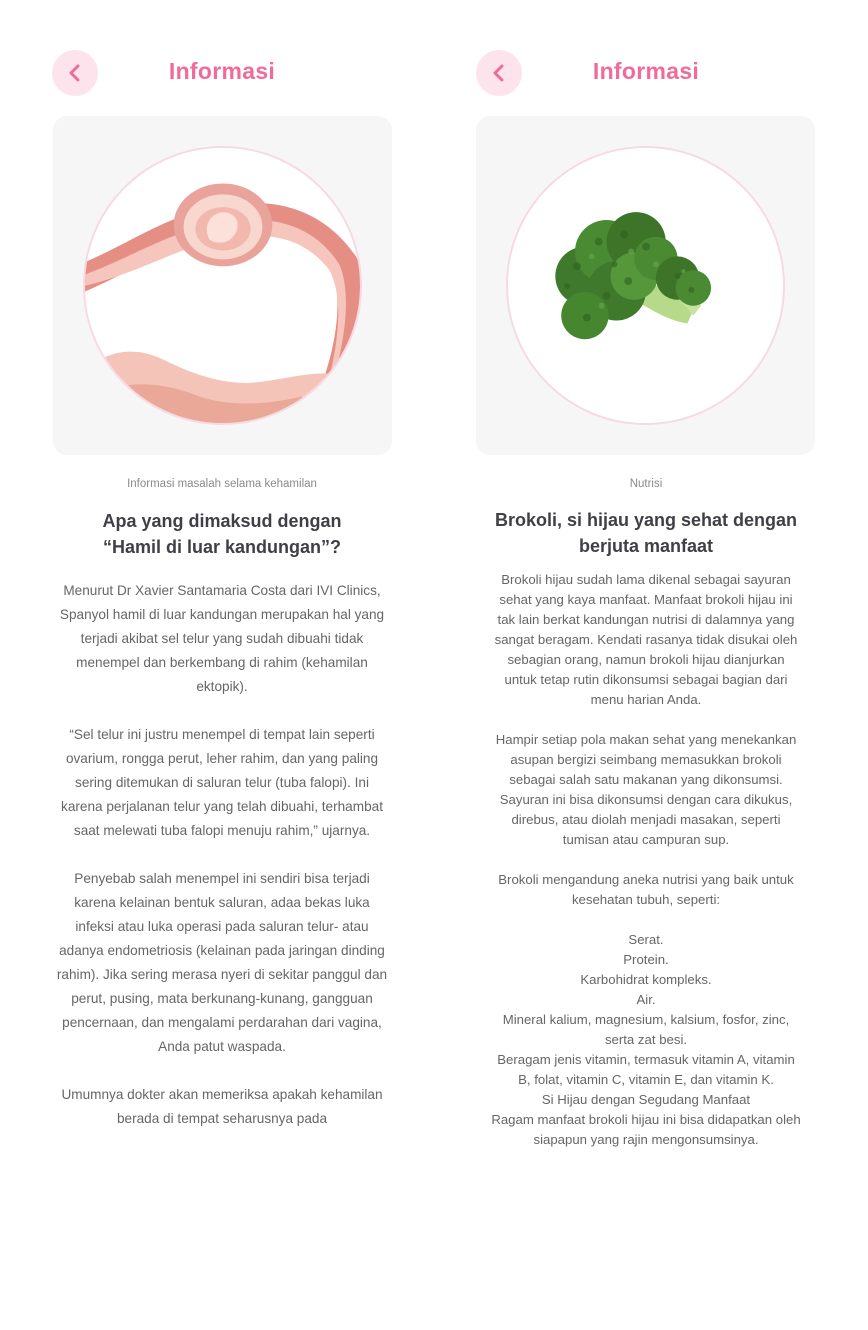  I want to click on ectopic-pregnancy-illustration, so click(222, 285).